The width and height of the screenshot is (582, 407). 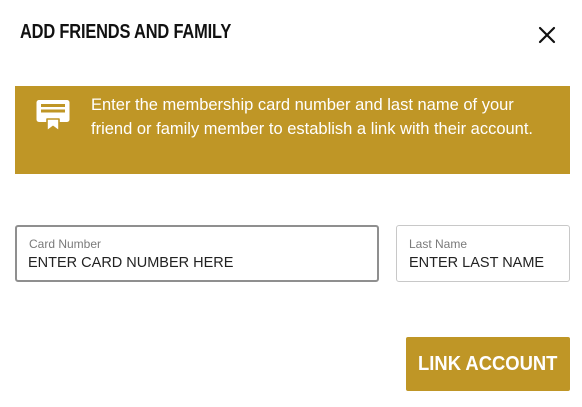 What do you see at coordinates (53, 116) in the screenshot?
I see `membership-card-icon` at bounding box center [53, 116].